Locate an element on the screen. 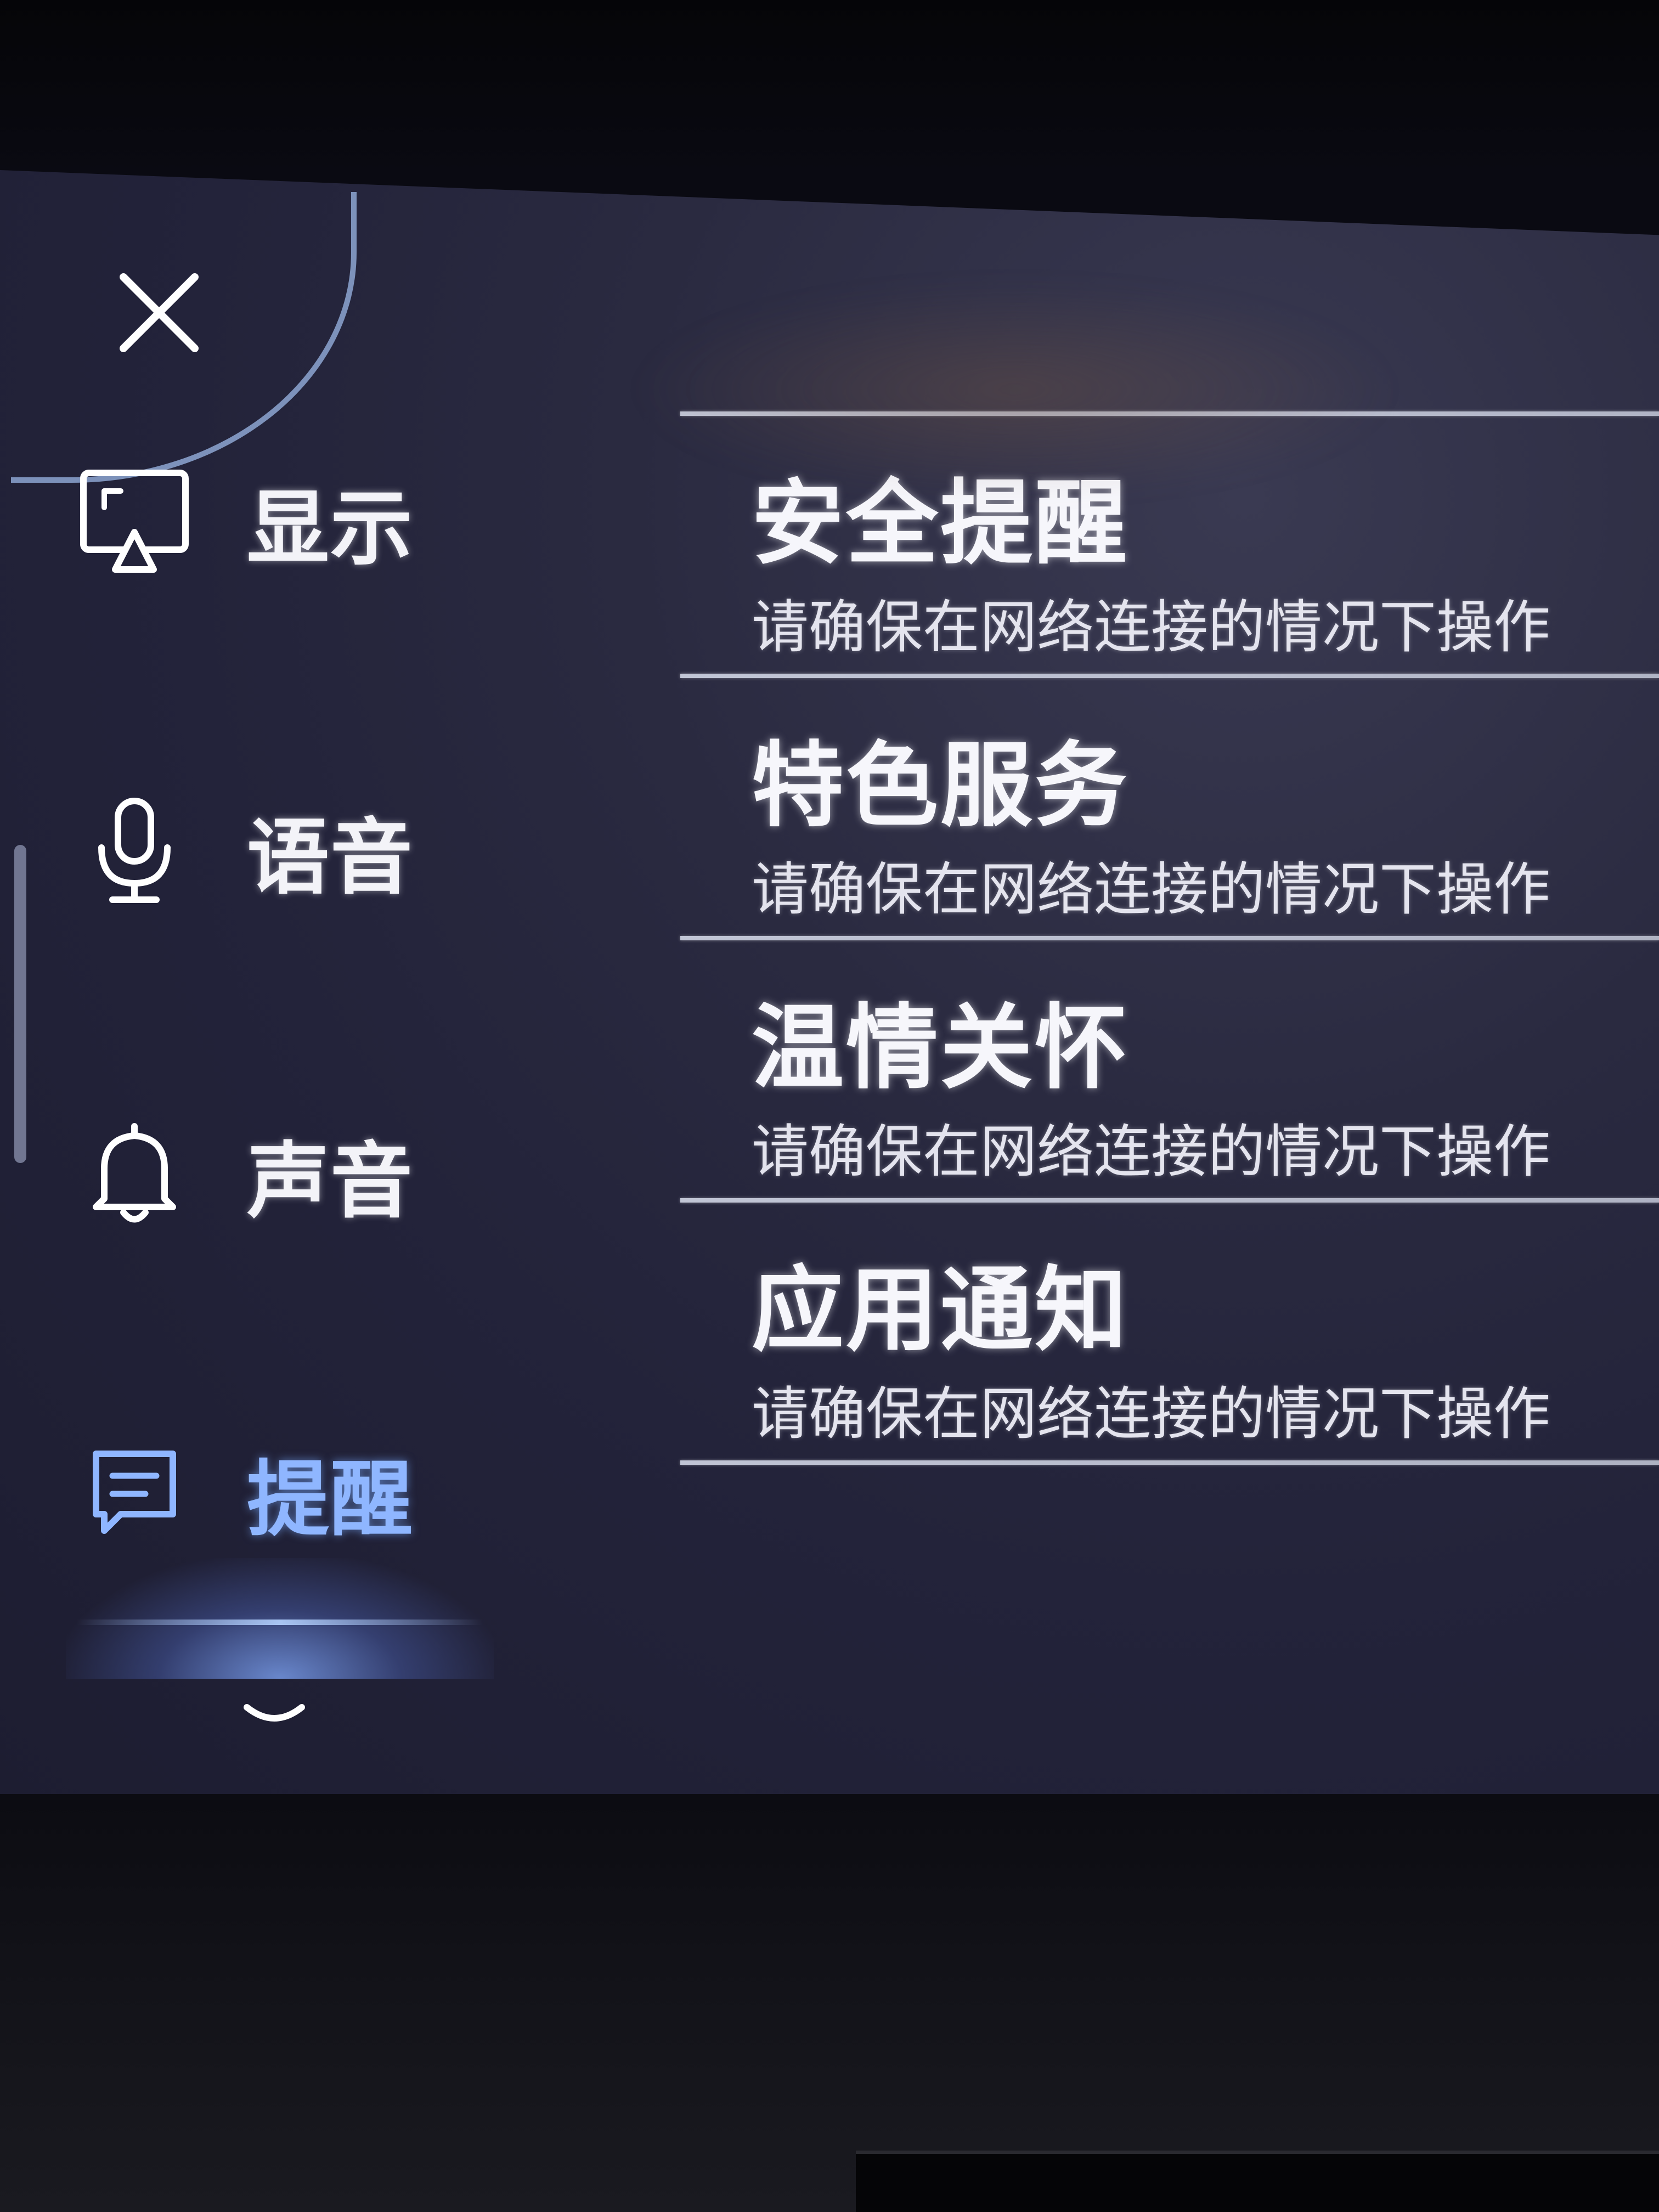 The height and width of the screenshot is (2212, 1659). active-indicator-glow is located at coordinates (280, 1619).